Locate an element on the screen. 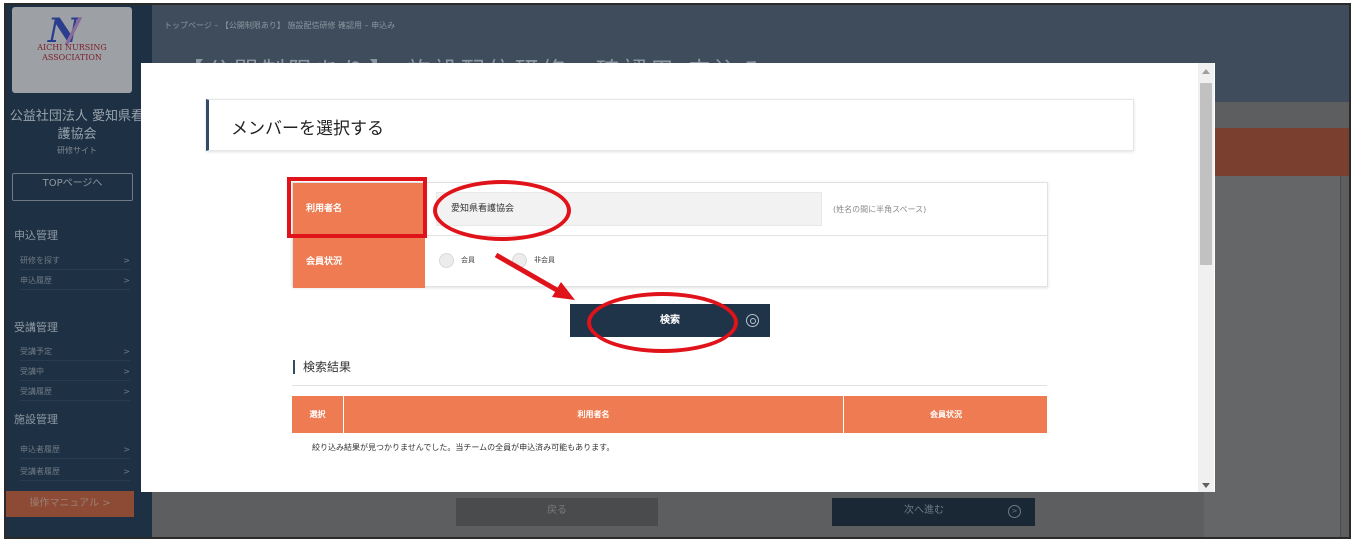 The image size is (1356, 541). sidebar-item-application-history: 申込履歴 > is located at coordinates (75, 281).